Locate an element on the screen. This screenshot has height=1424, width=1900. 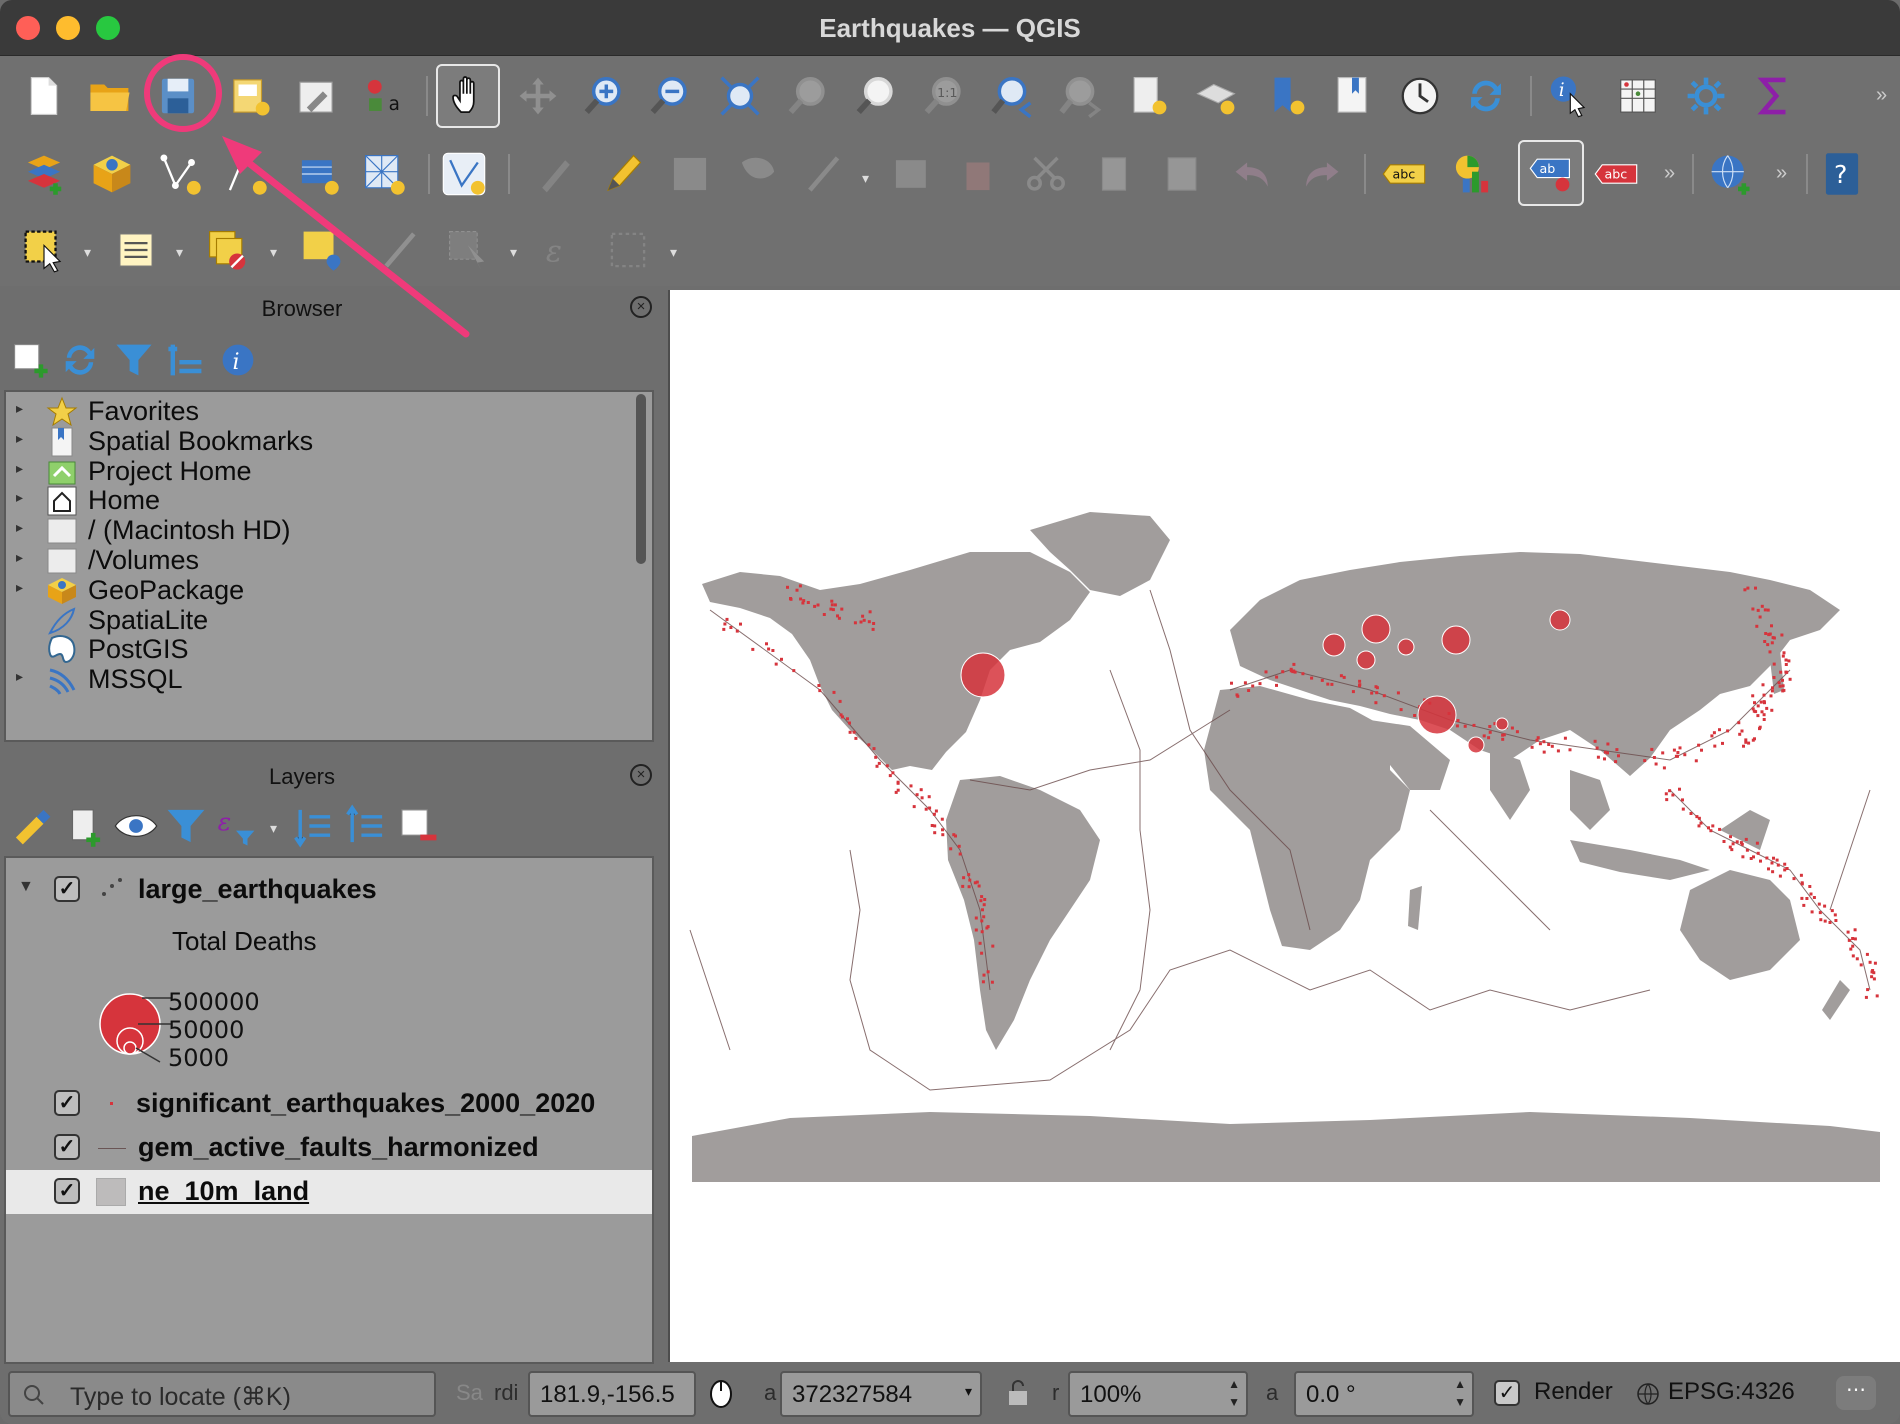
delete-selected-icon is located at coordinates (978, 174).